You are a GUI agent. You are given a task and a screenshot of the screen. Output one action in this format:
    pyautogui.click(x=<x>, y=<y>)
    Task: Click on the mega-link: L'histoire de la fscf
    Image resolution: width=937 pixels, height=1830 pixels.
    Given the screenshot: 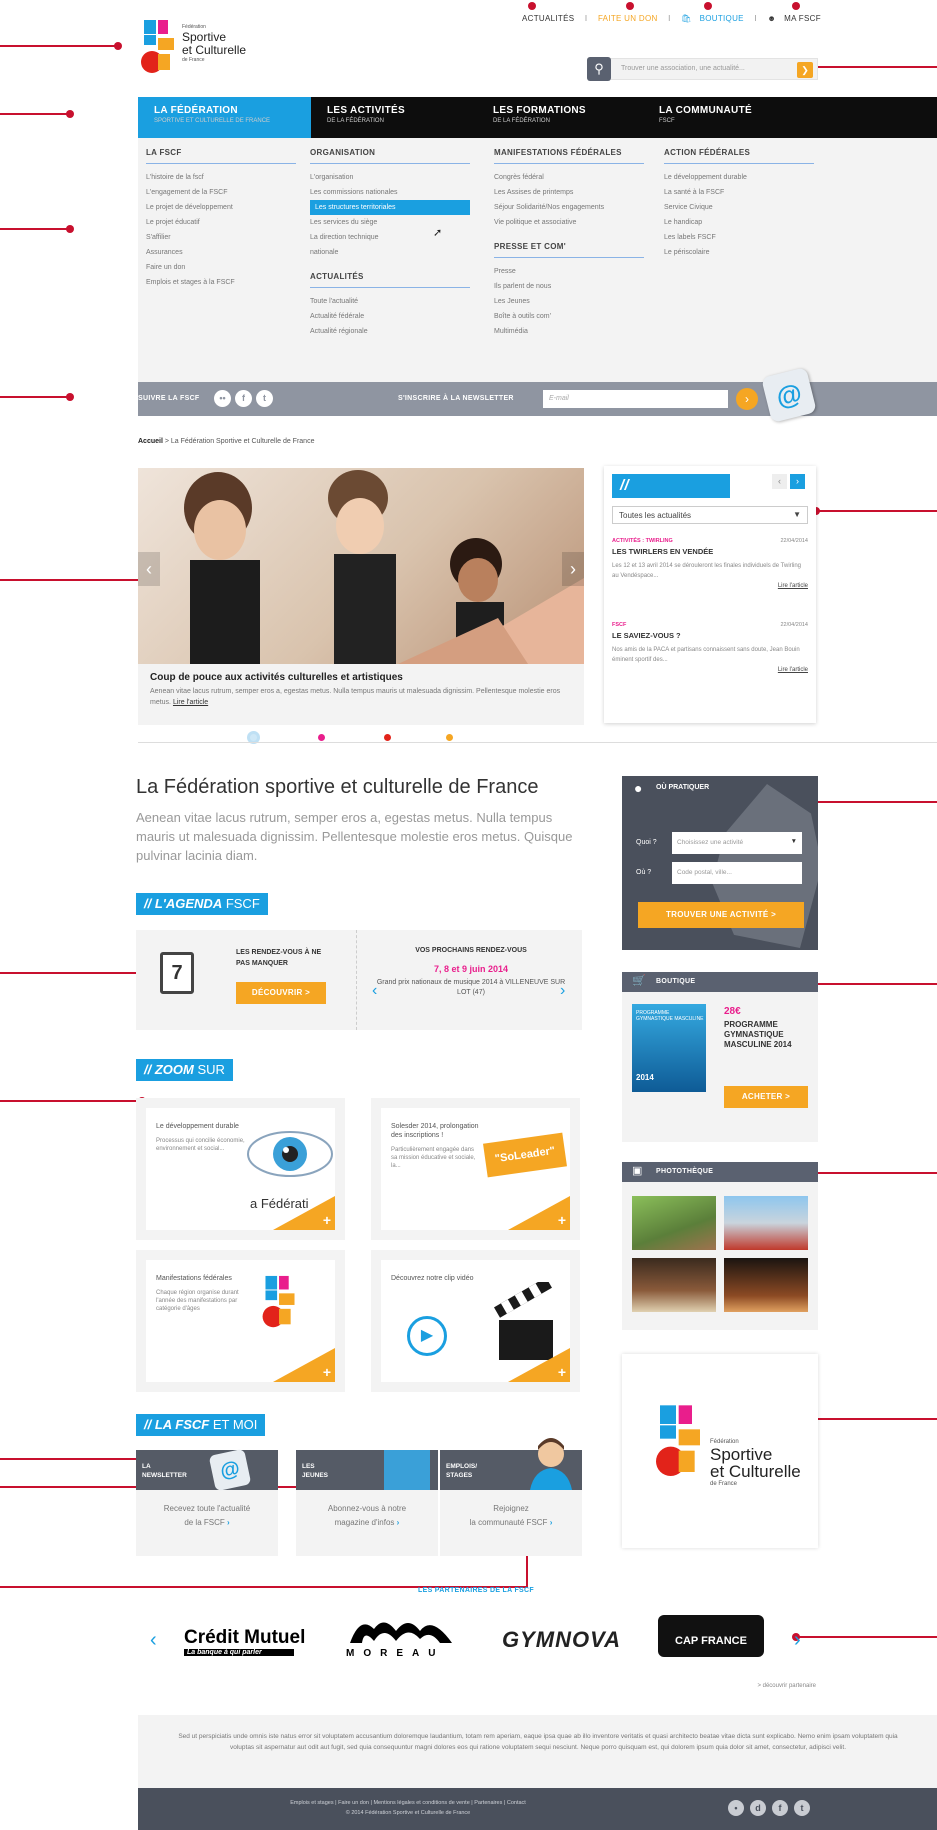 What is the action you would take?
    pyautogui.click(x=221, y=177)
    